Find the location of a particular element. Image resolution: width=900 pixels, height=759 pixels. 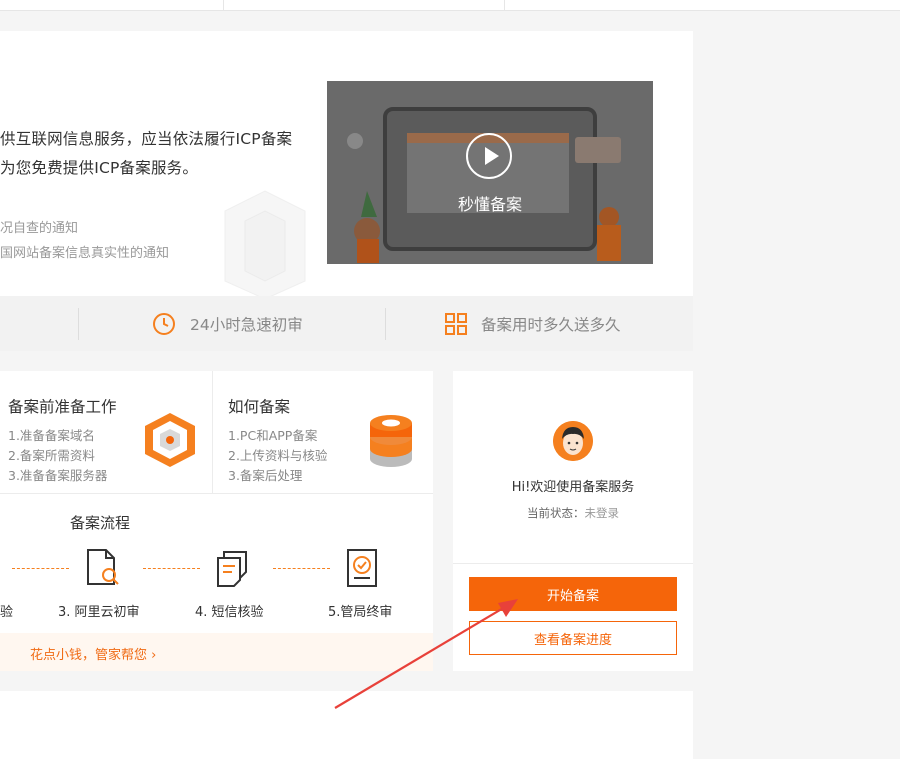

grid-icon is located at coordinates (456, 324).